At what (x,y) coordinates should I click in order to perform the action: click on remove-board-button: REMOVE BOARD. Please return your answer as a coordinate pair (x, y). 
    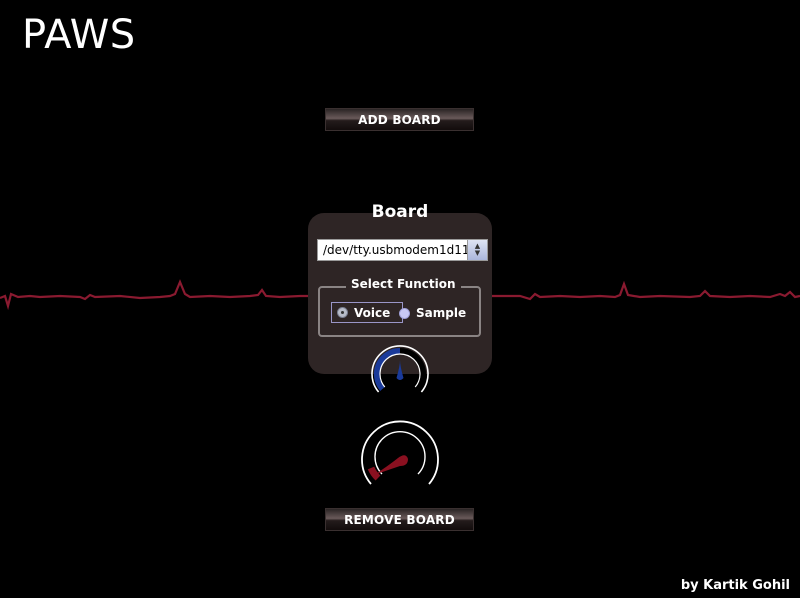
    Looking at the image, I should click on (399, 519).